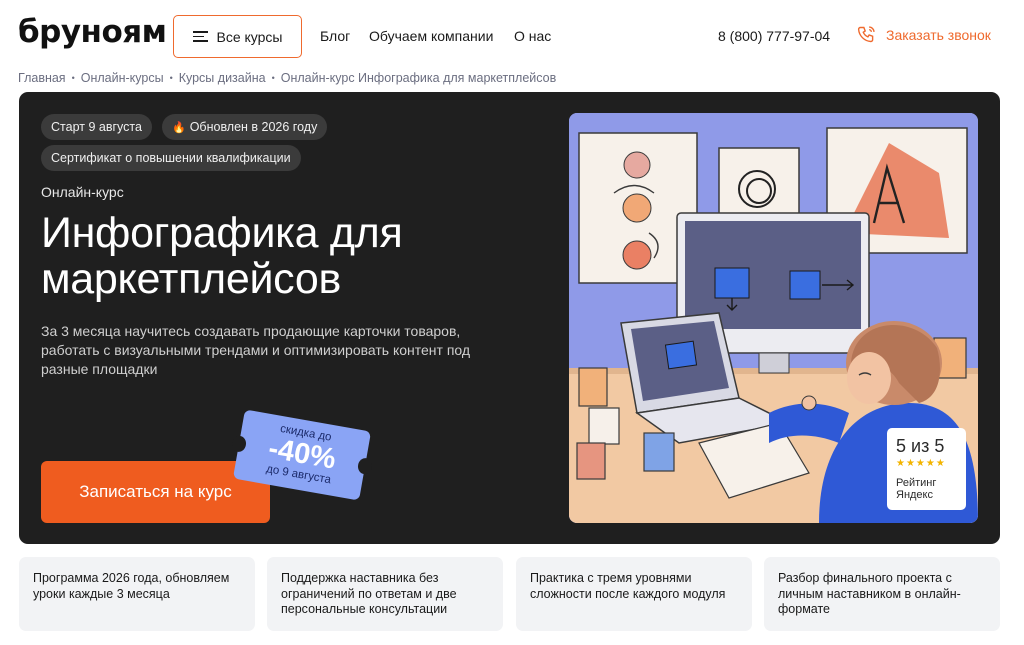 The height and width of the screenshot is (645, 1024). What do you see at coordinates (222, 78) in the screenshot?
I see `breadcrumb-design-courses: Курсы дизайна` at bounding box center [222, 78].